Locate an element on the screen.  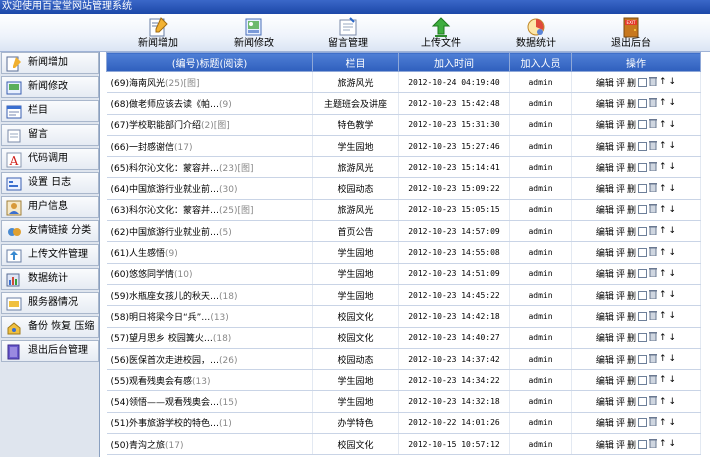
sidebar-item: 栏目 is located at coordinates (50, 111).